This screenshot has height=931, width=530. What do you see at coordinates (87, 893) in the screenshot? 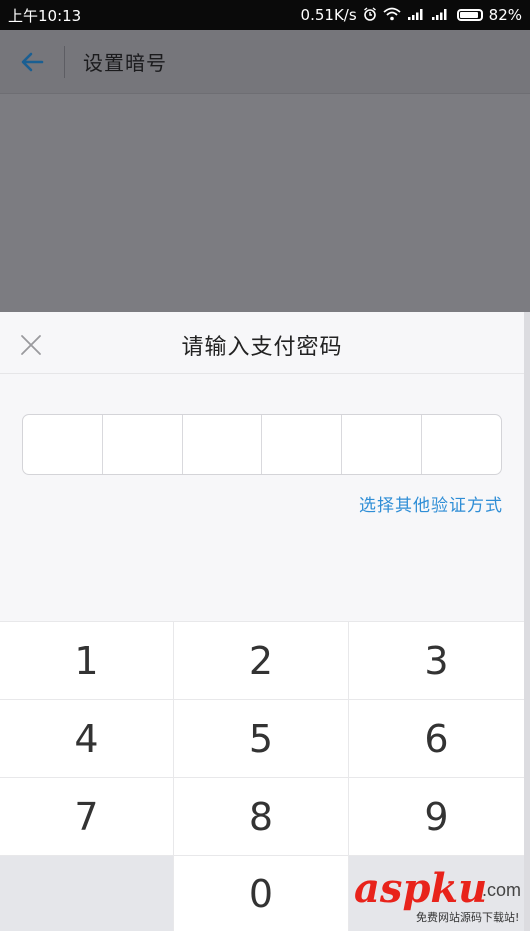
I see `key-blank-left` at bounding box center [87, 893].